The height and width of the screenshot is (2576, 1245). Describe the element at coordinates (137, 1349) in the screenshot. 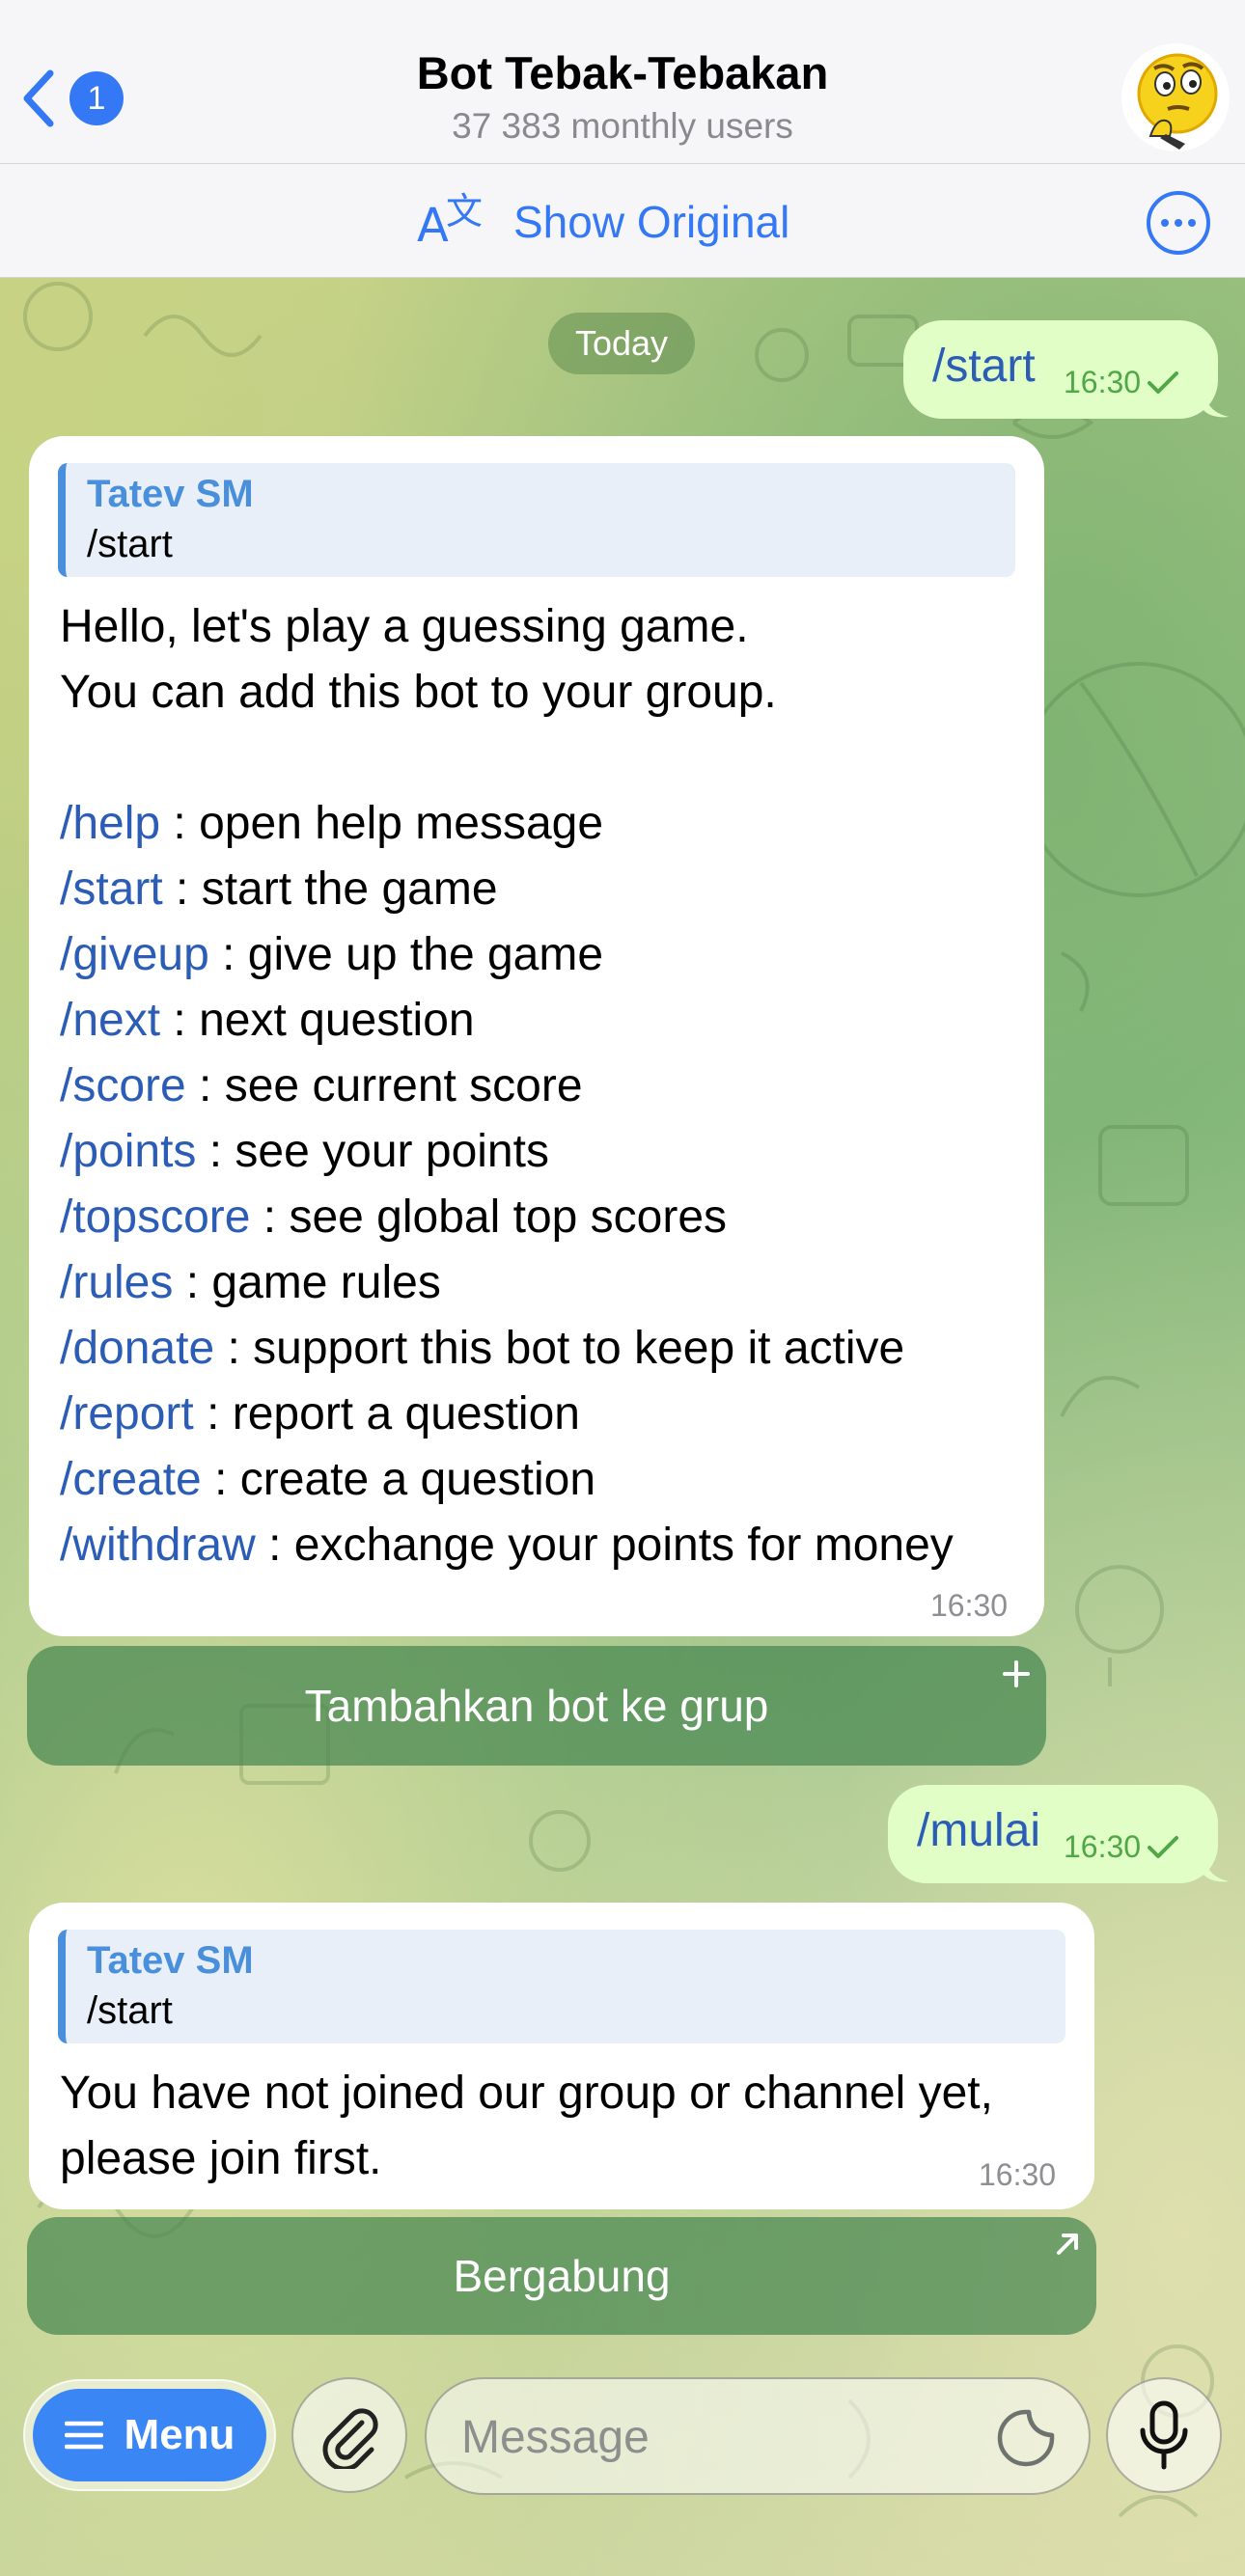

I see `command-link: /donate` at that location.